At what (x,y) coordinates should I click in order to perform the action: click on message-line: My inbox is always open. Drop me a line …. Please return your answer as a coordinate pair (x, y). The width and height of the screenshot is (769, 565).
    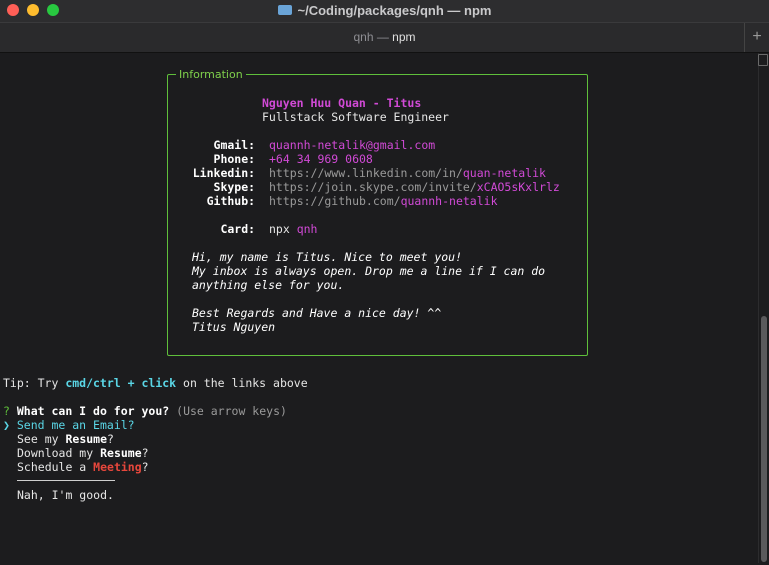
    Looking at the image, I should click on (369, 271).